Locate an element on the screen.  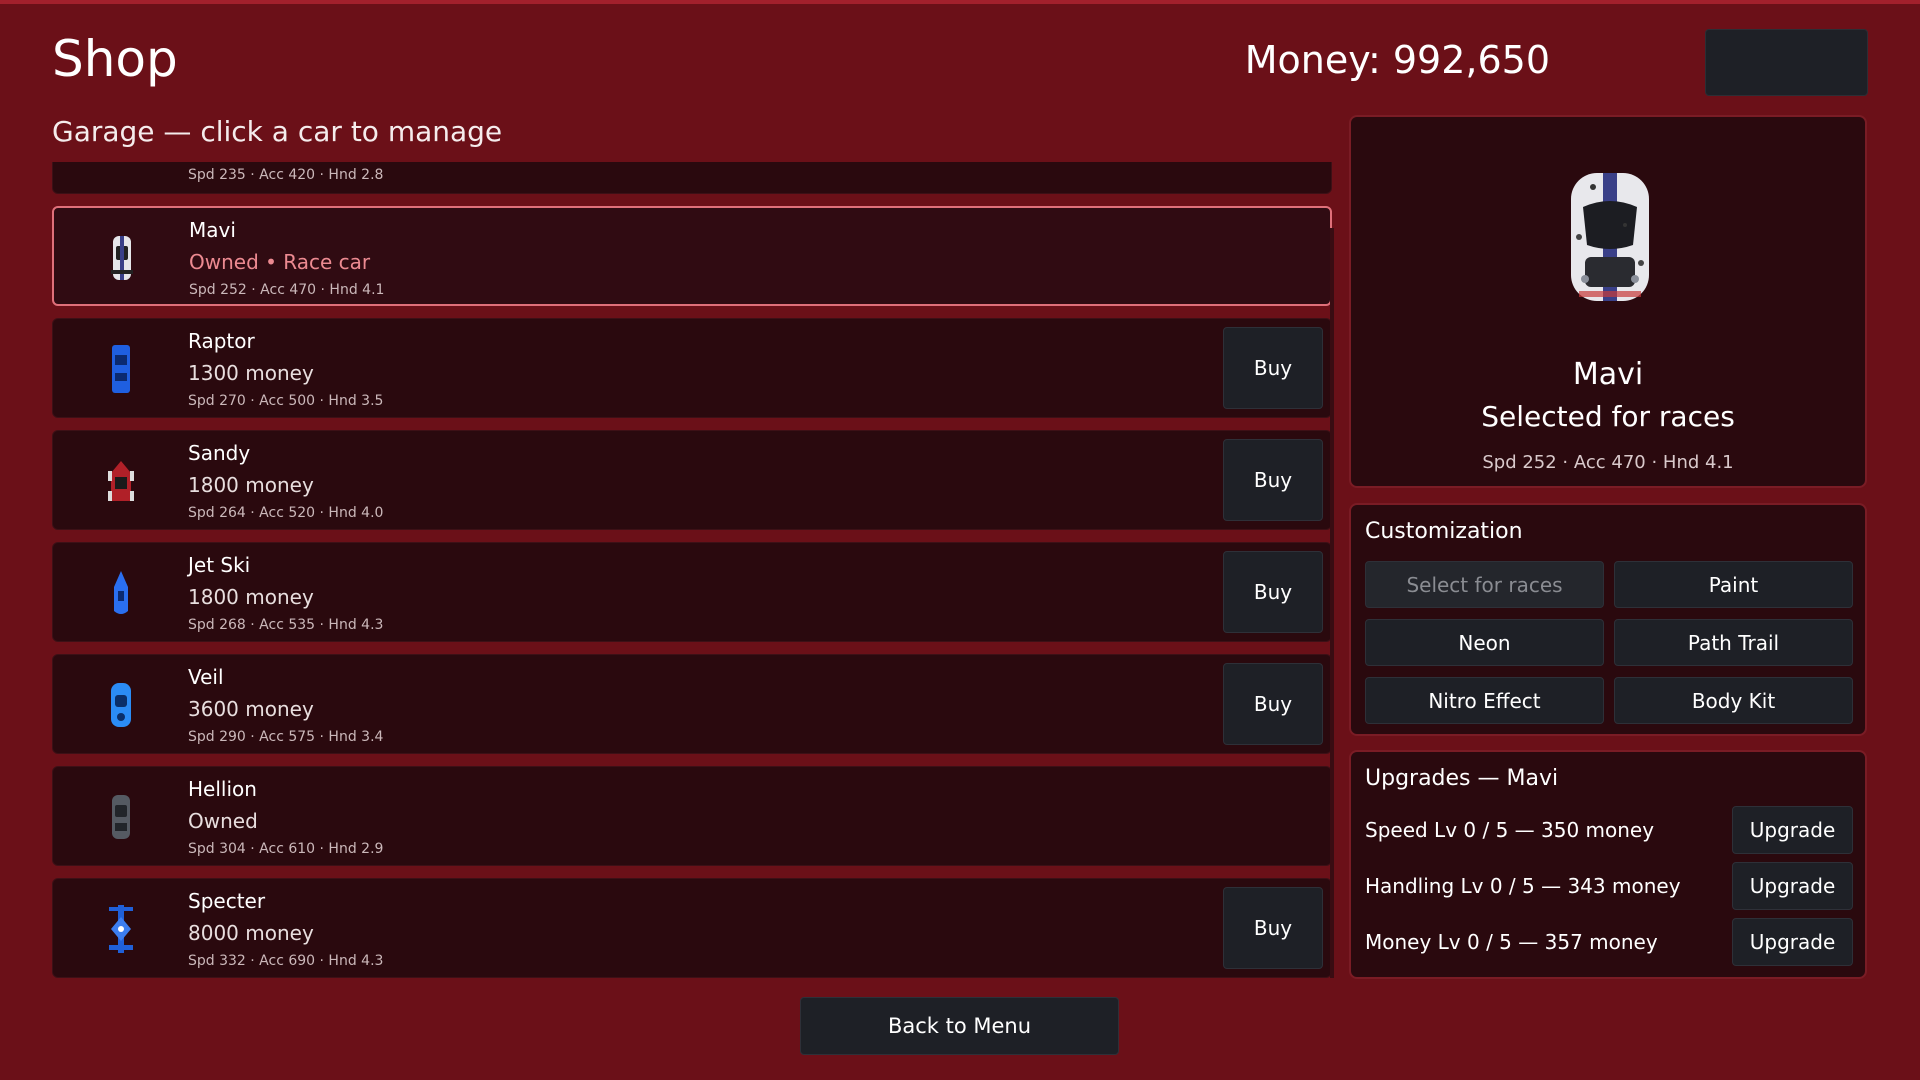
car-stats: Spd 304 · Acc 610 · Hnd 2.9 is located at coordinates (286, 849).